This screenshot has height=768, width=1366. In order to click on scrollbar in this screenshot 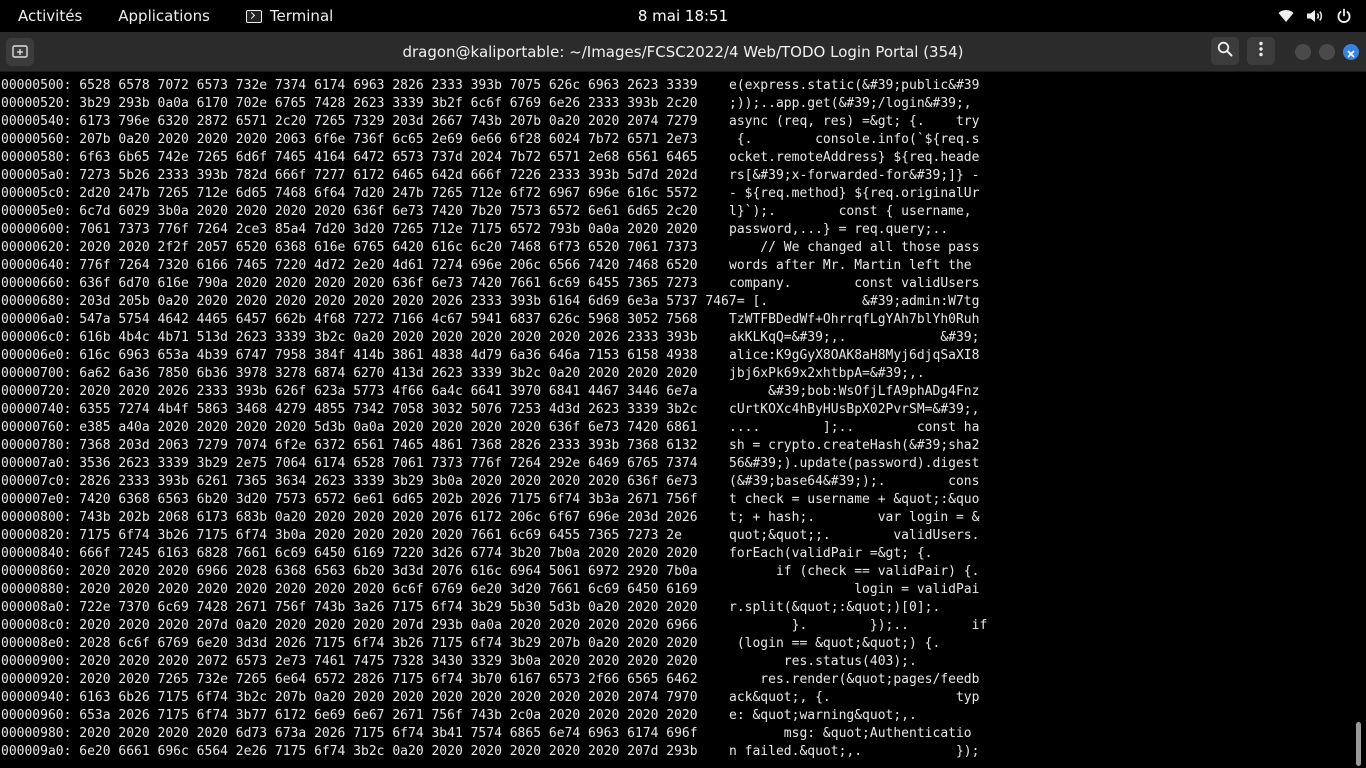, I will do `click(1358, 420)`.